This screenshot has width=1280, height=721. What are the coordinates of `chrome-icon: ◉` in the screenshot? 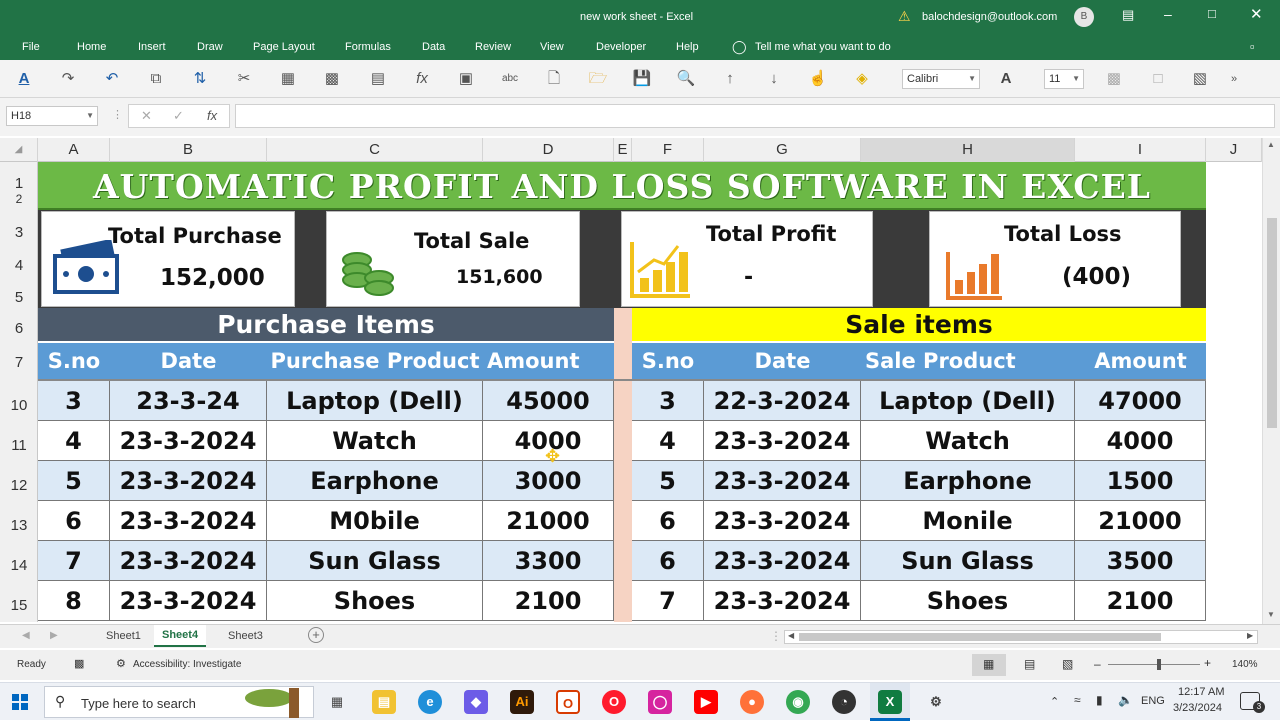 It's located at (798, 702).